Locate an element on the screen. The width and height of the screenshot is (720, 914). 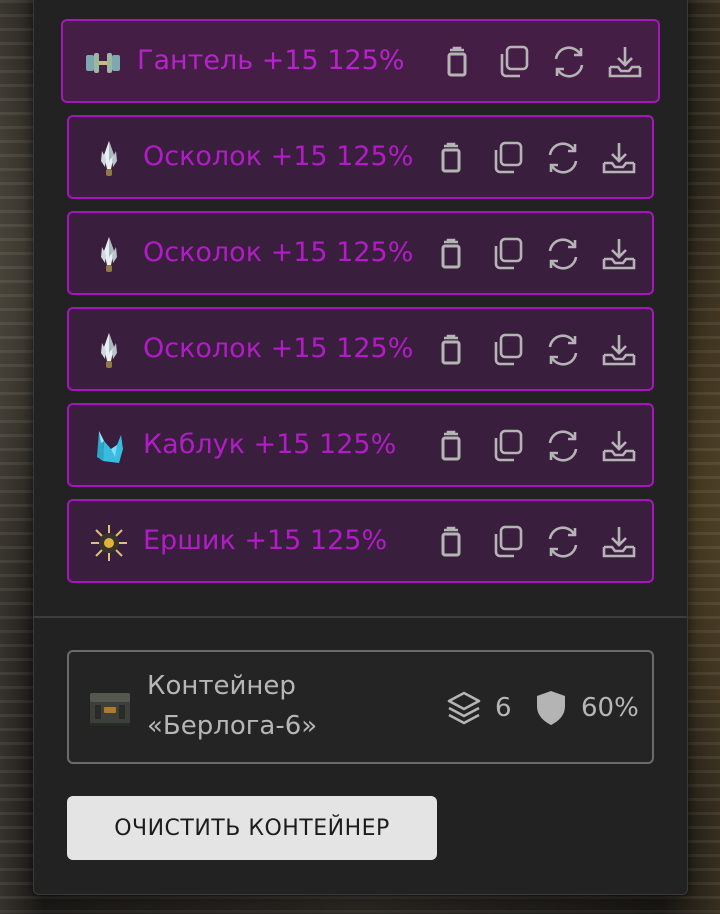
container-chest-icon is located at coordinates (110, 709).